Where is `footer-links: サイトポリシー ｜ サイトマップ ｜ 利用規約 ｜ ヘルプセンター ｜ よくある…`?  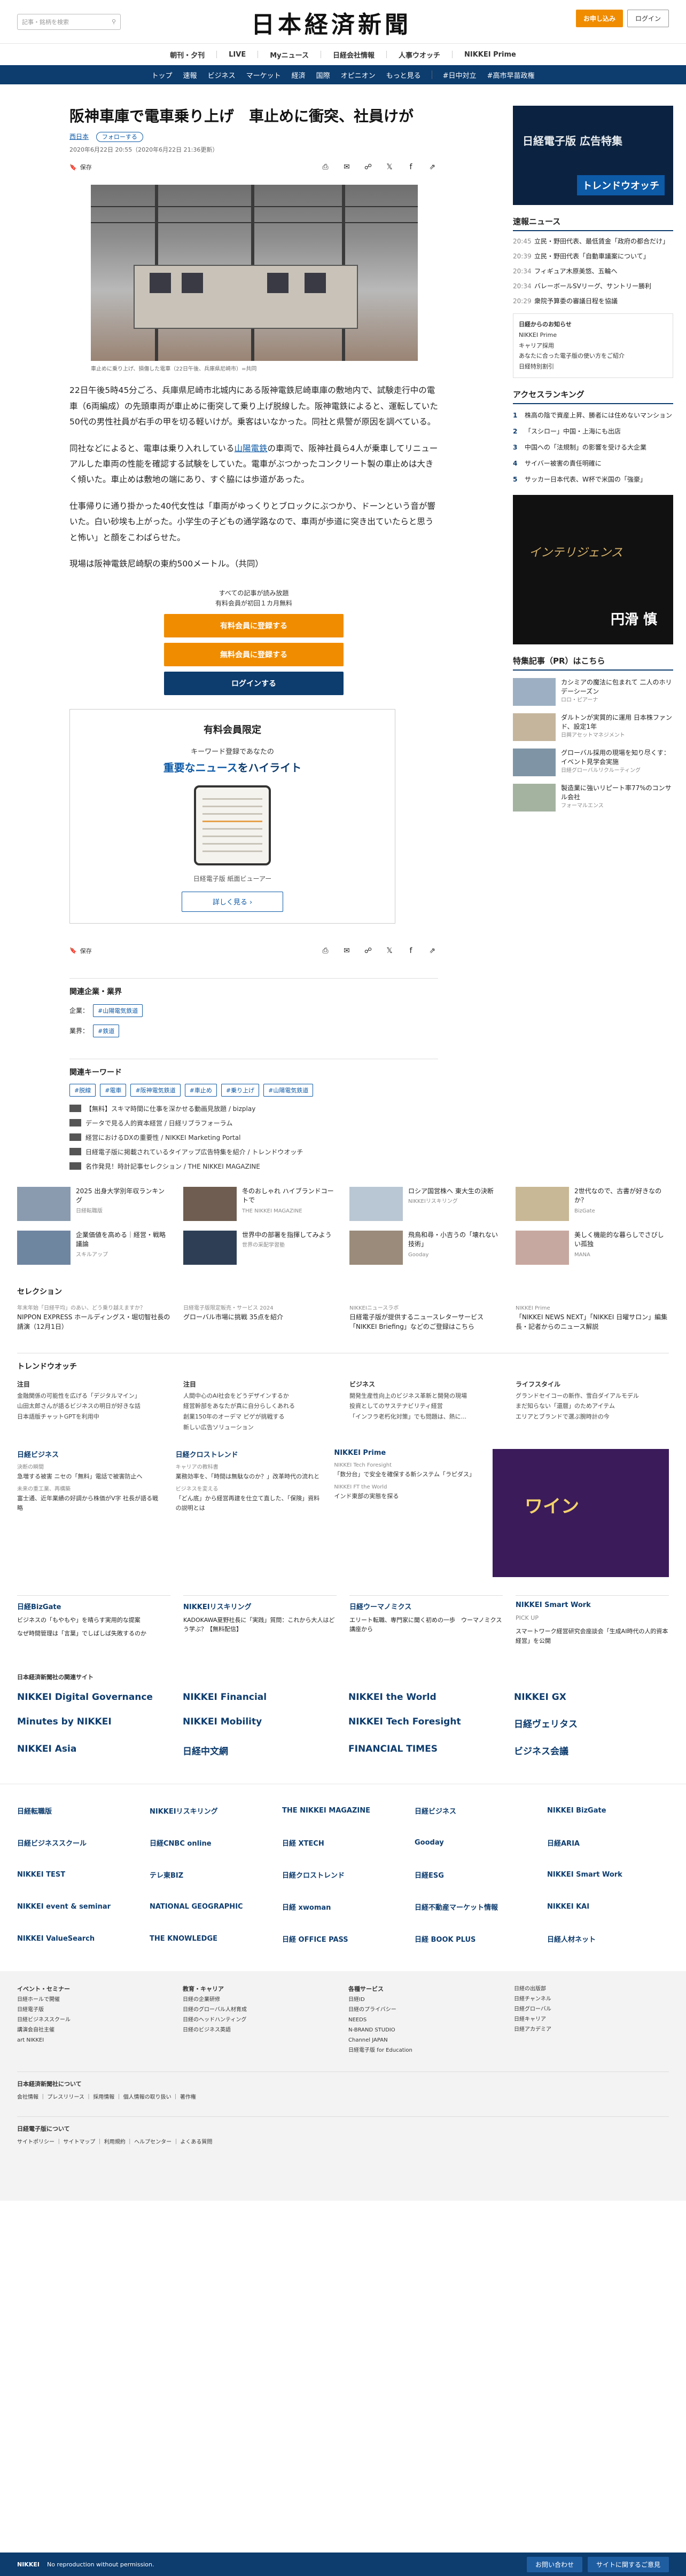 footer-links: サイトポリシー ｜ サイトマップ ｜ 利用規約 ｜ ヘルプセンター ｜ よくある… is located at coordinates (343, 2141).